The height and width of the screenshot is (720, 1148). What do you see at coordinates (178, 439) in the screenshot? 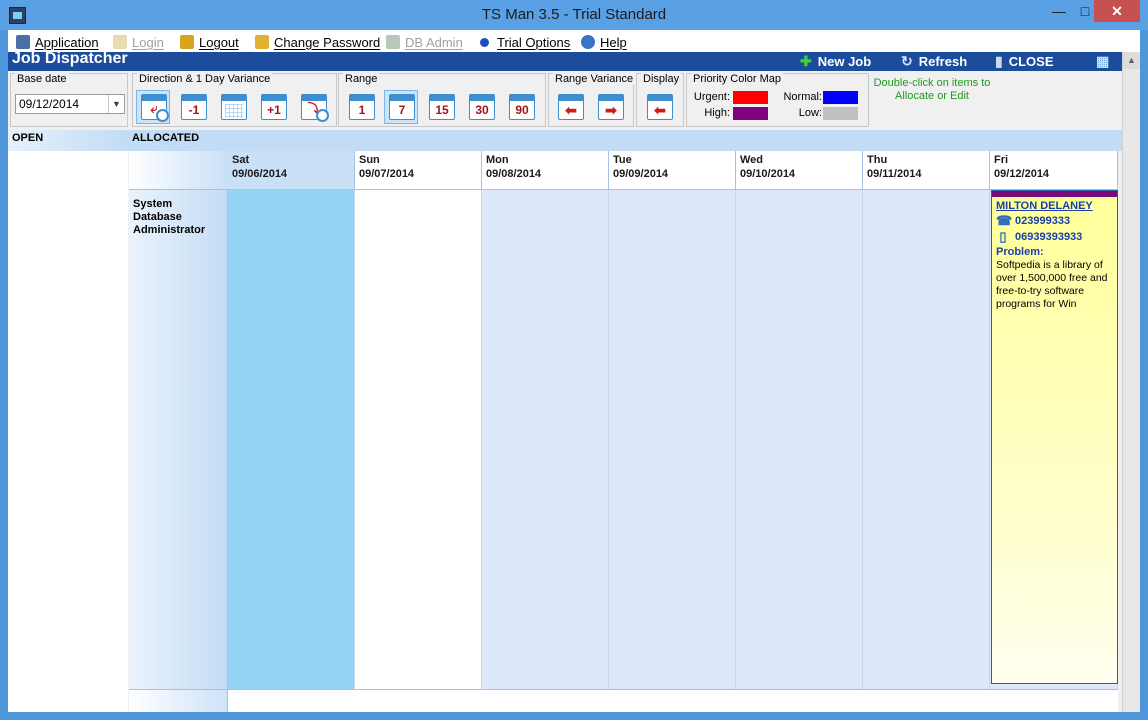
I see `resource-row-header: System Database Administrator` at bounding box center [178, 439].